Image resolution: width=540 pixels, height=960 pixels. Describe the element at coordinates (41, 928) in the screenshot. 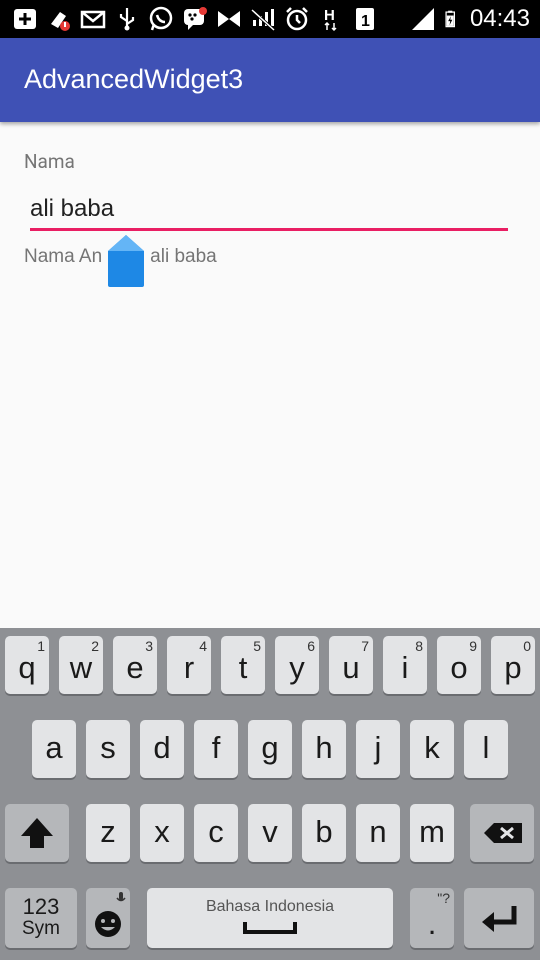

I see `symbols-label-bottom: Sym` at that location.